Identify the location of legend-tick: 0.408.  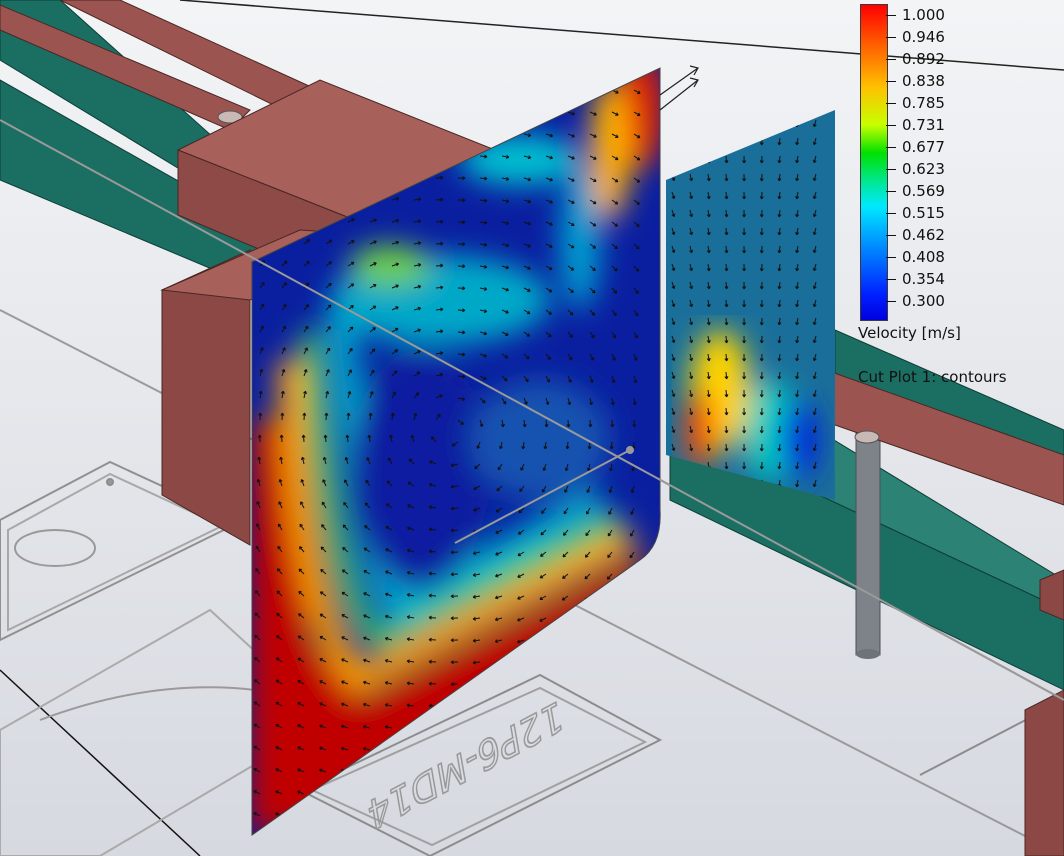
(915, 257).